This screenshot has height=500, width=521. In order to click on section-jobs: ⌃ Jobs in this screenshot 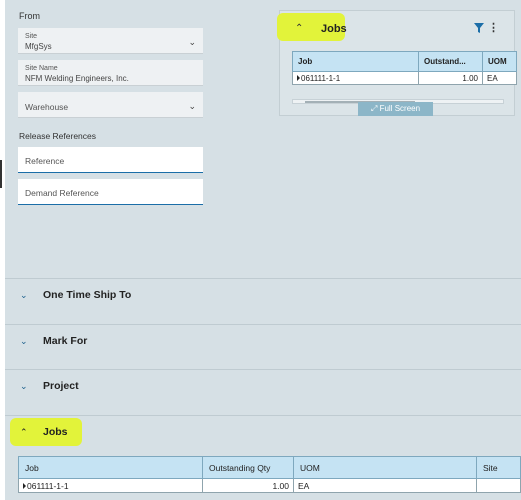, I will do `click(263, 432)`.